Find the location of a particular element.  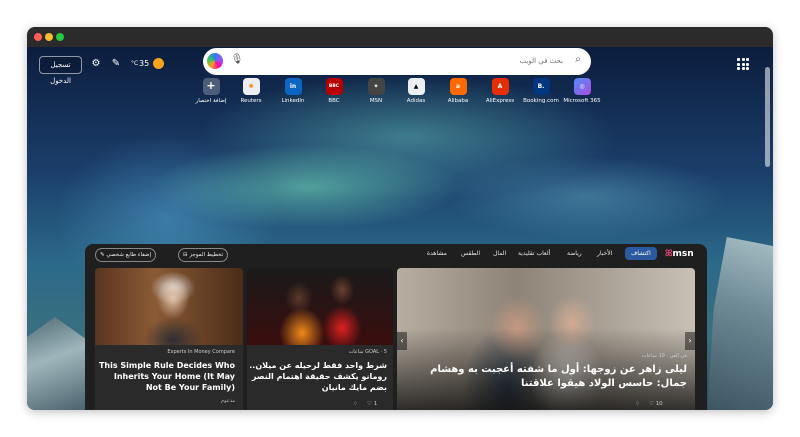

minimize-window-button is located at coordinates (49, 37).